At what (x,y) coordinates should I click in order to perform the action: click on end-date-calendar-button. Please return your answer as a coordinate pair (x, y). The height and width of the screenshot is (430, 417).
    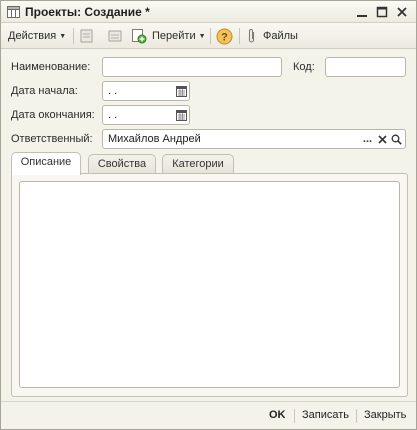
    Looking at the image, I should click on (181, 115).